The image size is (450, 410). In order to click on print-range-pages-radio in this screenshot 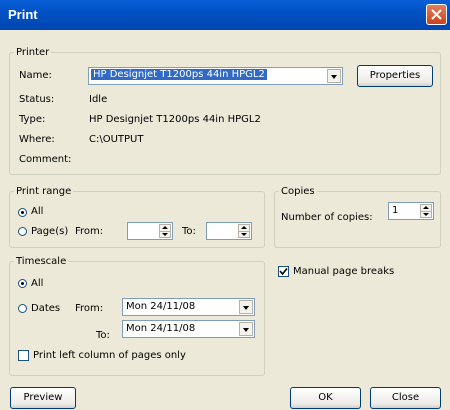, I will do `click(22, 231)`.